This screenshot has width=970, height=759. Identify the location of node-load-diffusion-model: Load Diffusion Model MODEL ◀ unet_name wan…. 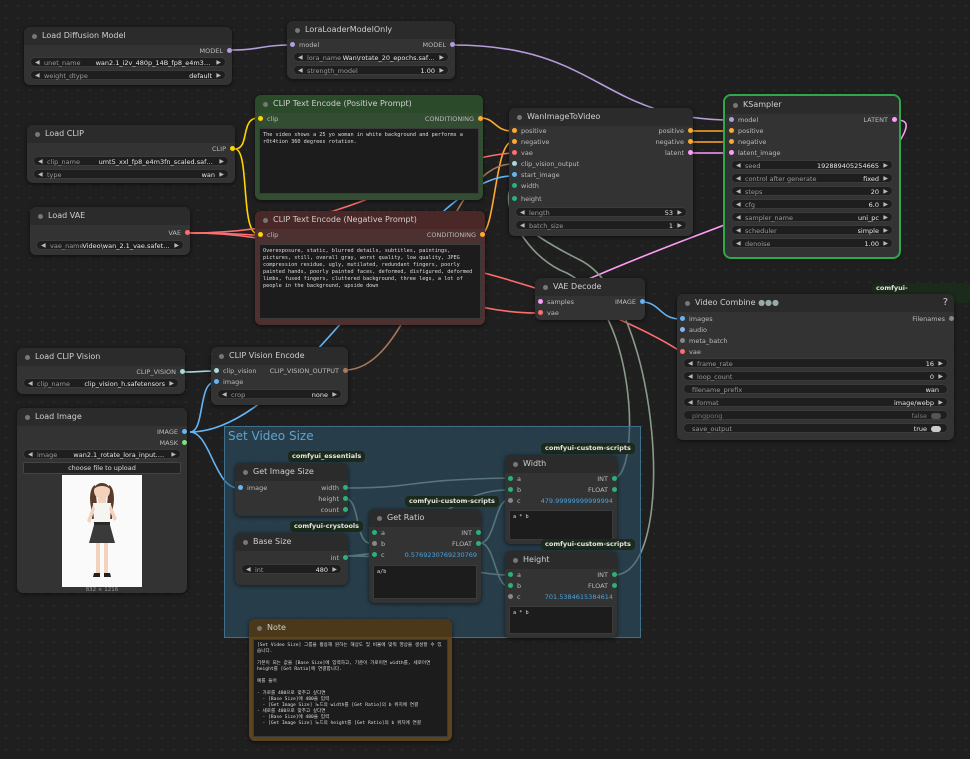
(128, 56).